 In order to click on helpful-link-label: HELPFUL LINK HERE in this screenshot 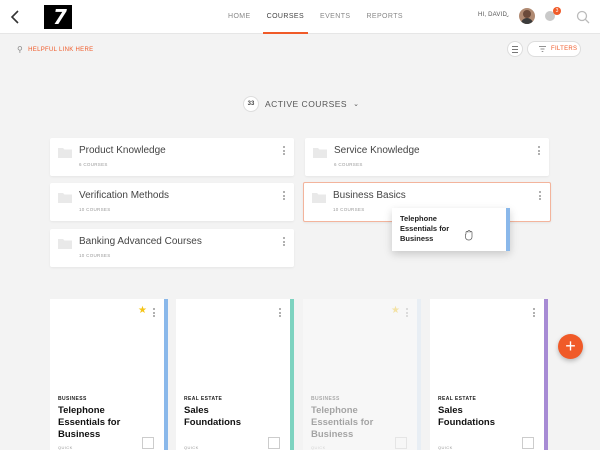, I will do `click(61, 49)`.